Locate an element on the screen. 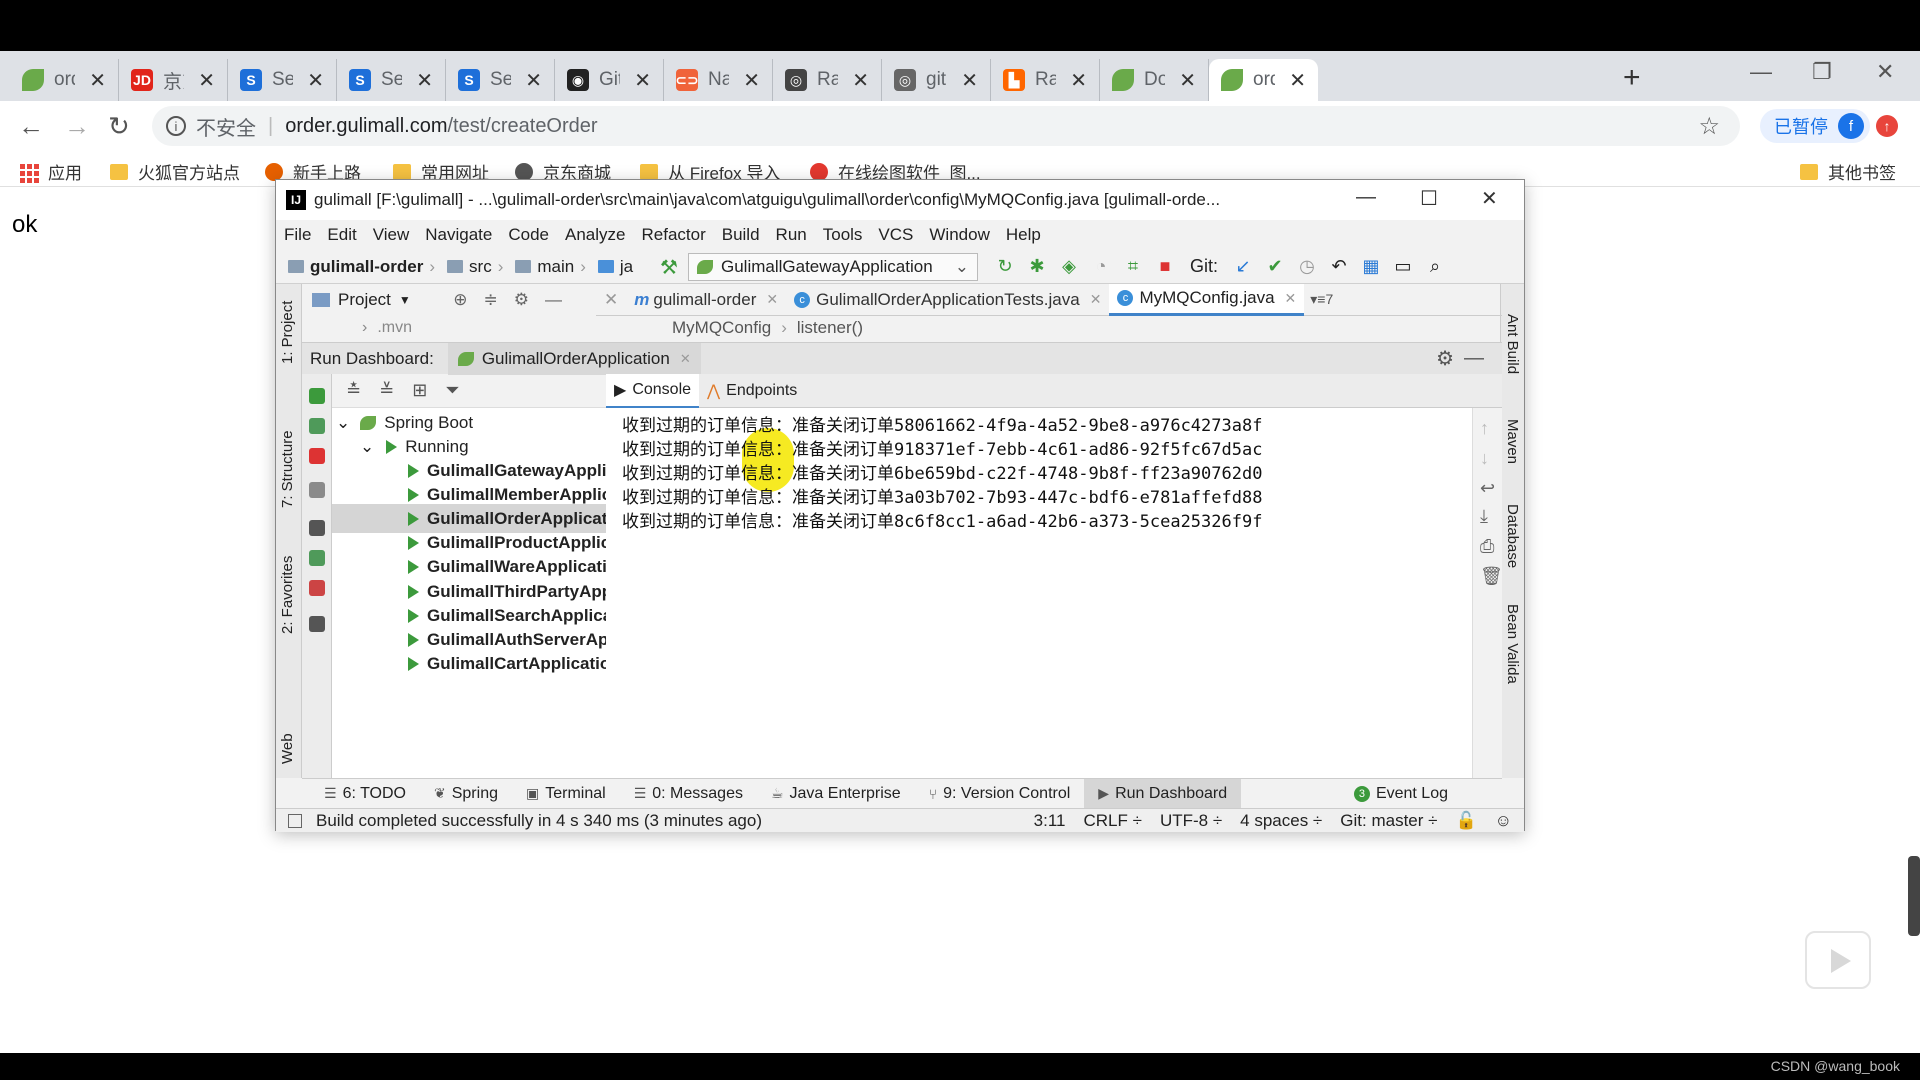  browser-tab: ◉ GitHu ✕ is located at coordinates (609, 80).